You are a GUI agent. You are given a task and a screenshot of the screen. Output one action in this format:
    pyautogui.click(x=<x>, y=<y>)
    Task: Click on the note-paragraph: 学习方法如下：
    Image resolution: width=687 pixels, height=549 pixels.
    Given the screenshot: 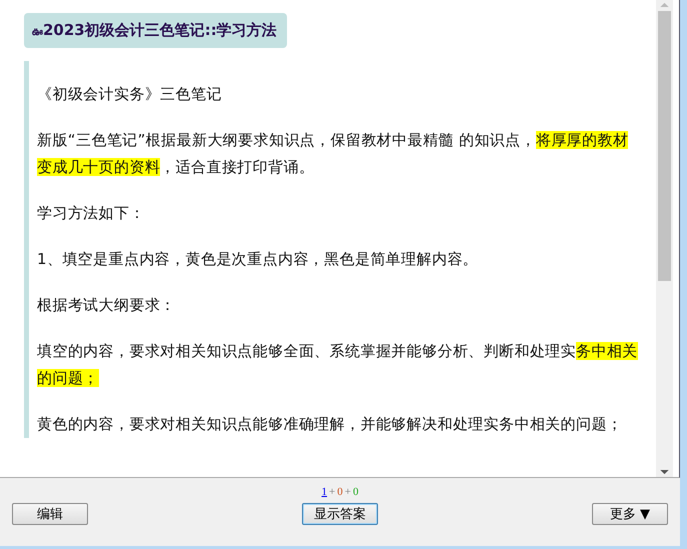 What is the action you would take?
    pyautogui.click(x=91, y=213)
    